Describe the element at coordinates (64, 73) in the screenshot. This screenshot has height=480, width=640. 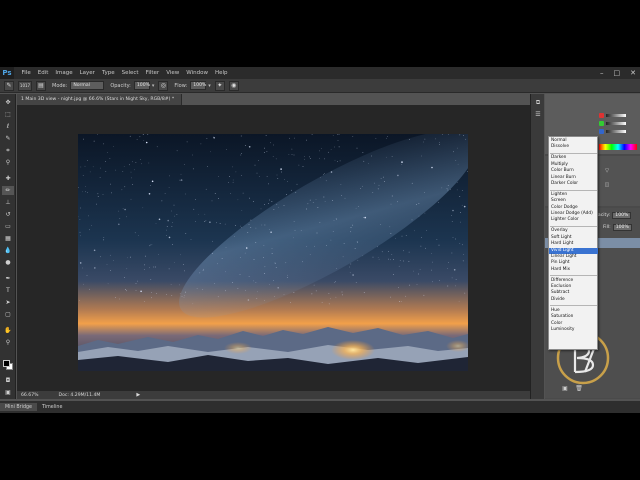
I see `menu-image: Image` at that location.